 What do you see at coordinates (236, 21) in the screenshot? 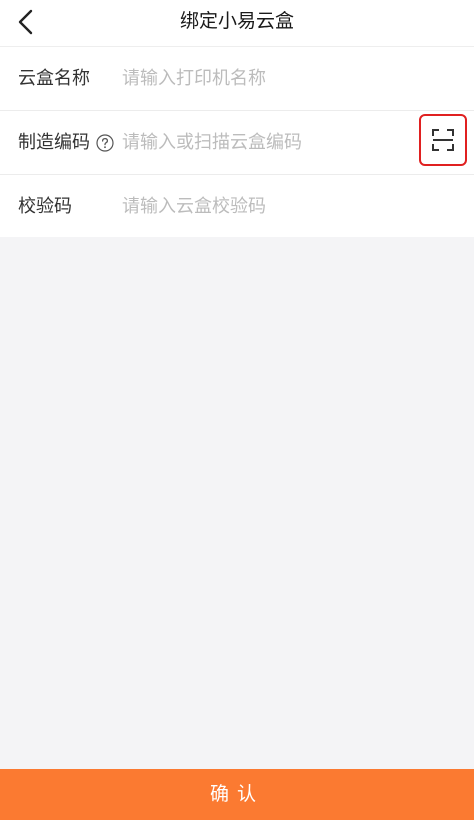
I see `page-title: 绑定小易云盒` at bounding box center [236, 21].